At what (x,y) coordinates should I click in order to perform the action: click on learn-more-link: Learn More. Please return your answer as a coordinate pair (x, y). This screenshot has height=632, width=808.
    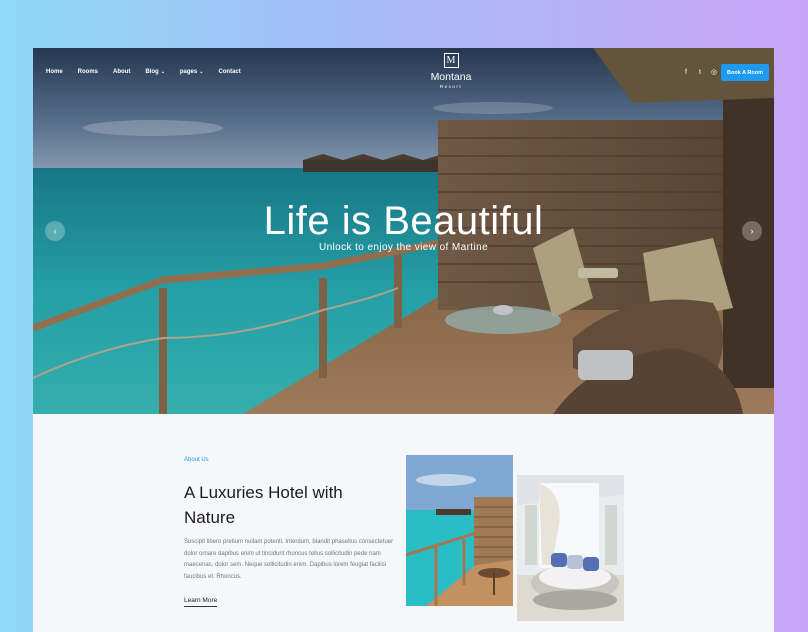
    Looking at the image, I should click on (201, 602).